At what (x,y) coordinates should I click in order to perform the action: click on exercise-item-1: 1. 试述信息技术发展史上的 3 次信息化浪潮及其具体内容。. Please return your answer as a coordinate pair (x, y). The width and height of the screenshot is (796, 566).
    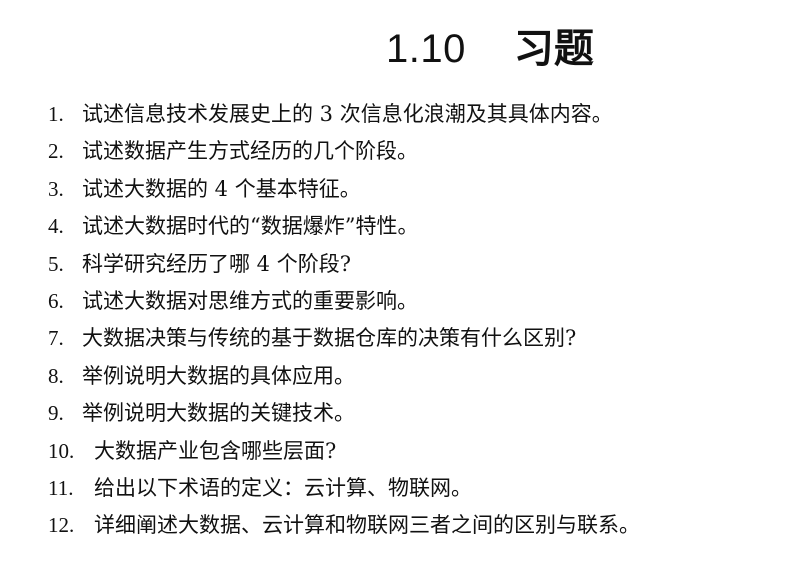
    Looking at the image, I should click on (418, 114).